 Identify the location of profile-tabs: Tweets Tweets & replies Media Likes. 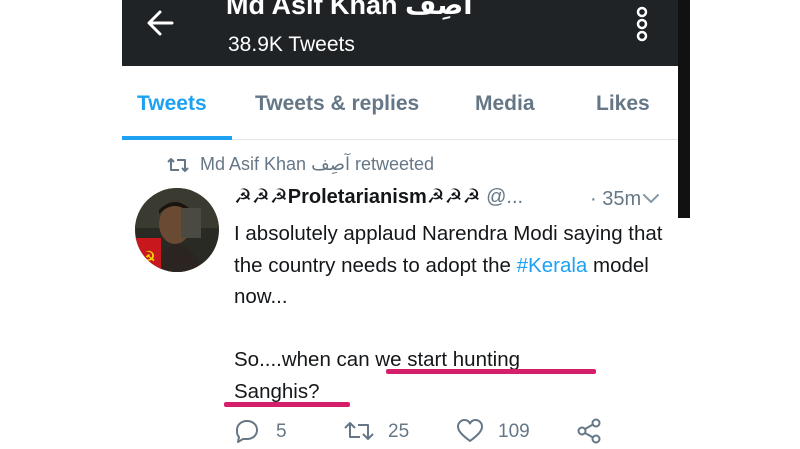
(400, 103).